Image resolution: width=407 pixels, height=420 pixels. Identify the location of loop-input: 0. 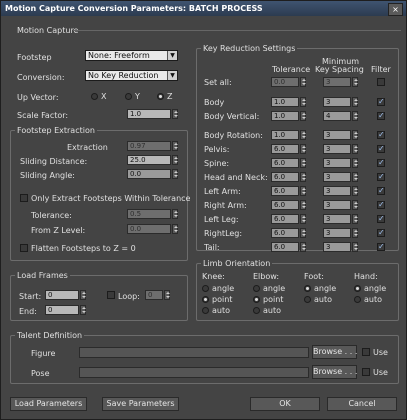
(154, 295).